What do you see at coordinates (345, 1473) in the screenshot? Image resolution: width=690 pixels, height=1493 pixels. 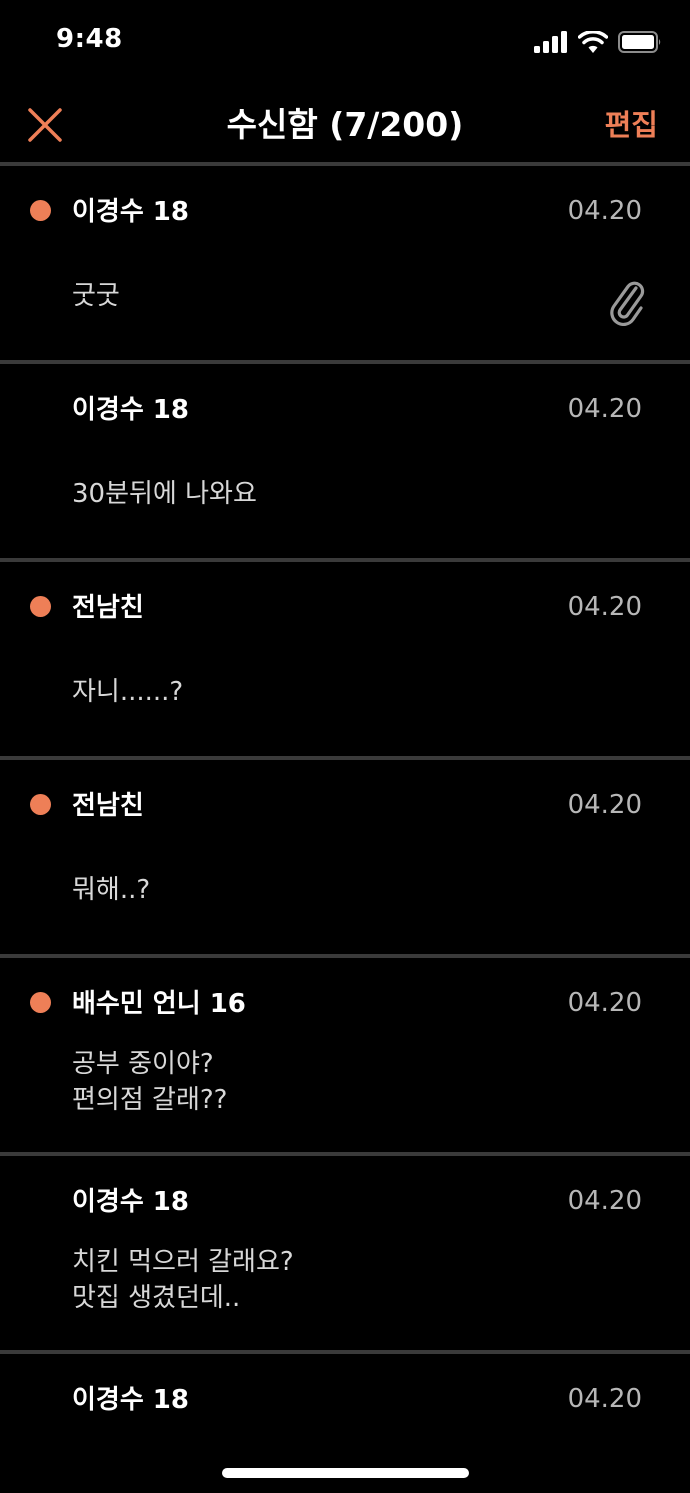 I see `home-indicator` at bounding box center [345, 1473].